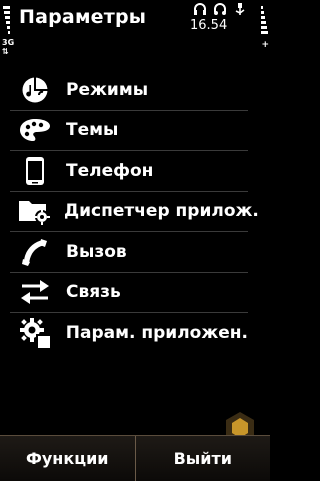 The height and width of the screenshot is (481, 320). I want to click on menu-item-phone: Телефон, so click(129, 171).